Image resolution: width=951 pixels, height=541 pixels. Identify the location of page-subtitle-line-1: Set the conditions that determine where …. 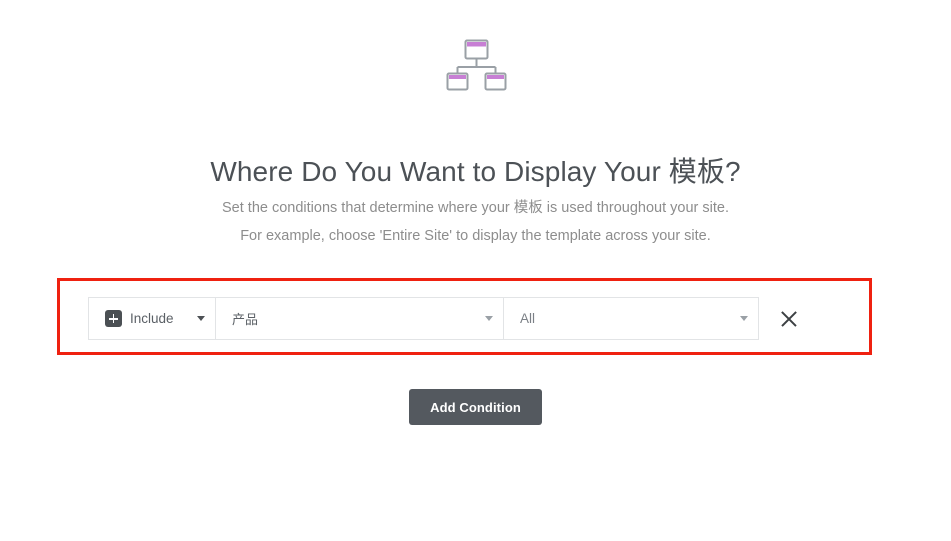
(475, 208).